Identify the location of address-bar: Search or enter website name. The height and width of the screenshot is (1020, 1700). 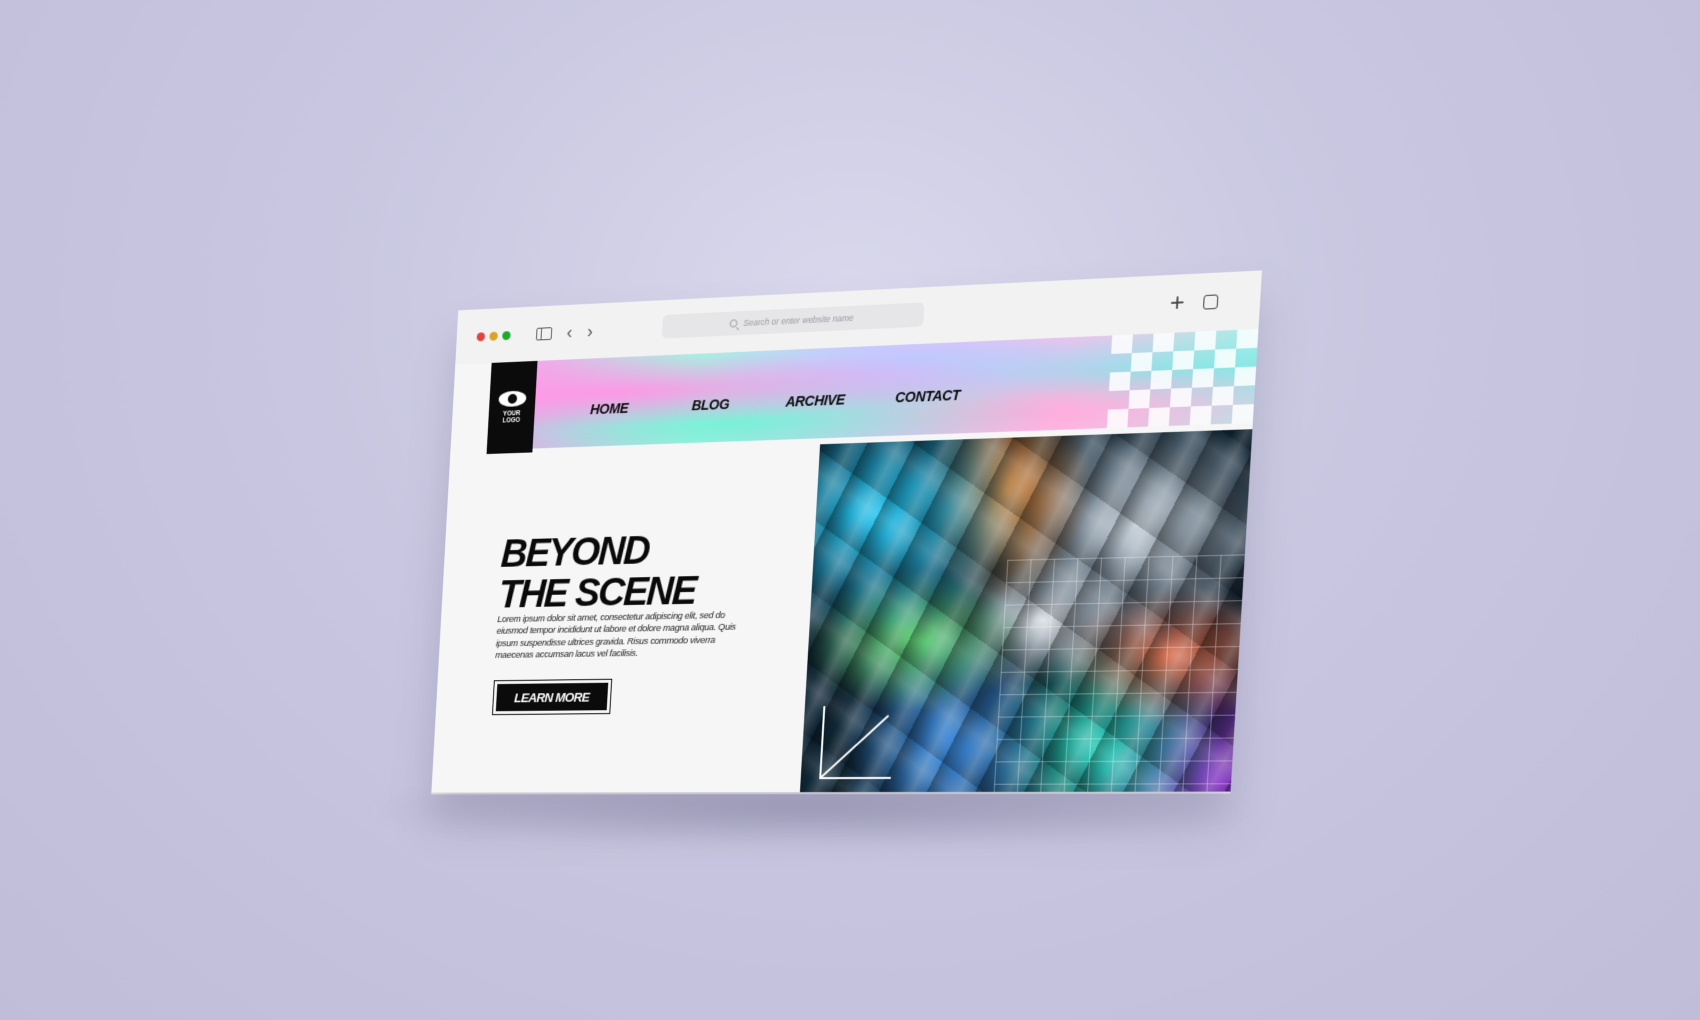
(793, 320).